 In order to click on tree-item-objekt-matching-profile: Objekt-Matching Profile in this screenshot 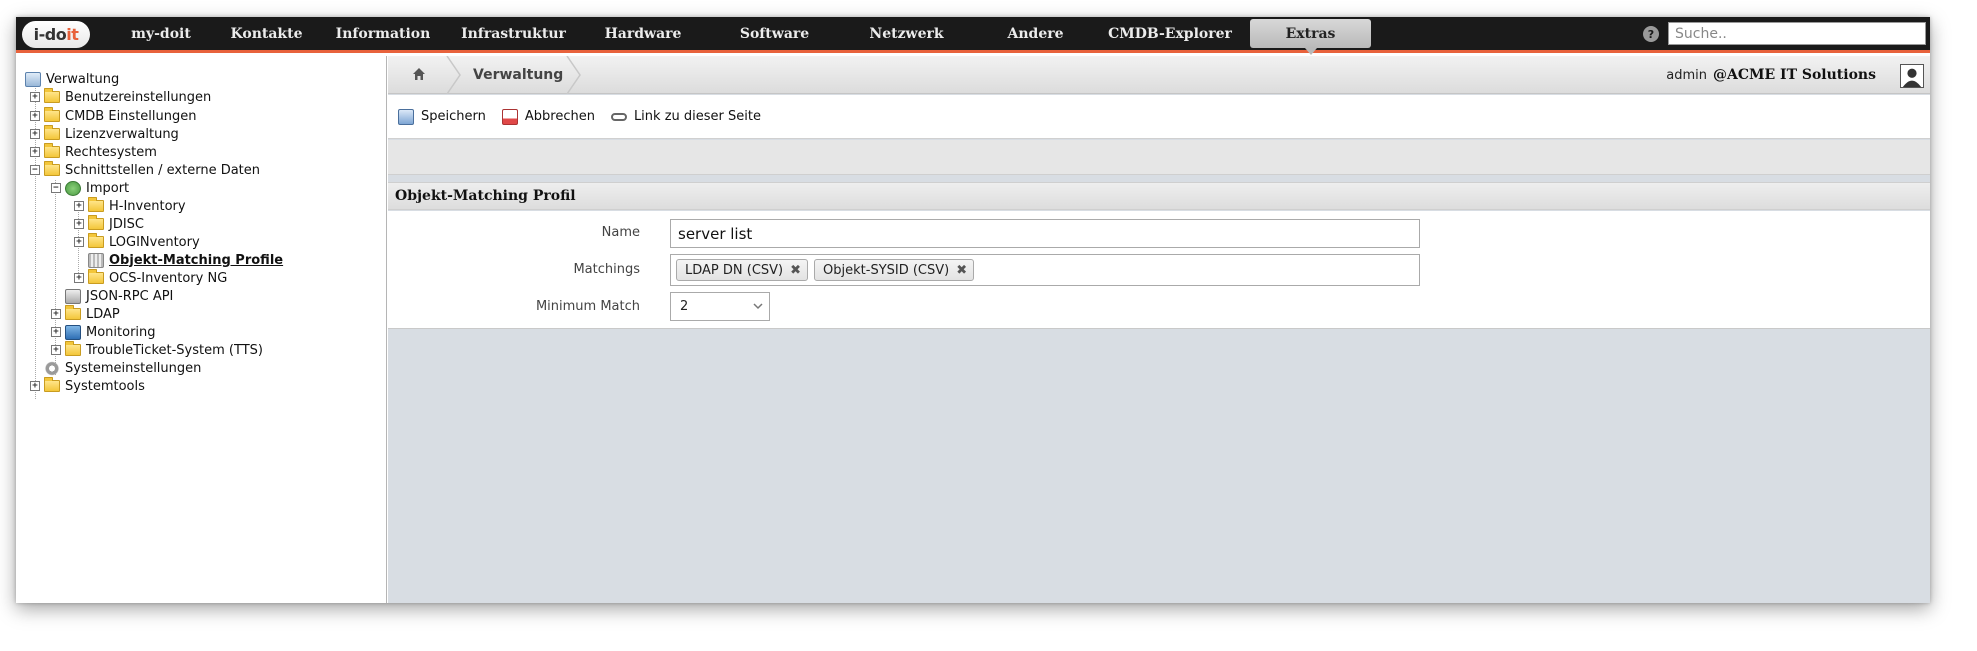, I will do `click(178, 260)`.